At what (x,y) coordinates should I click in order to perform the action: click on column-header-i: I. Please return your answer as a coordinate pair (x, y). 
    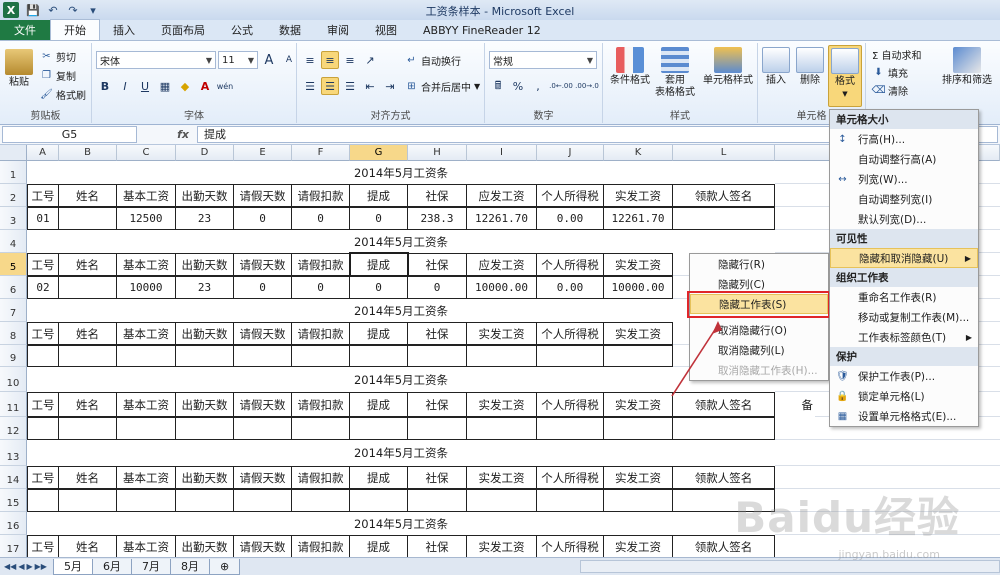
    Looking at the image, I should click on (502, 153).